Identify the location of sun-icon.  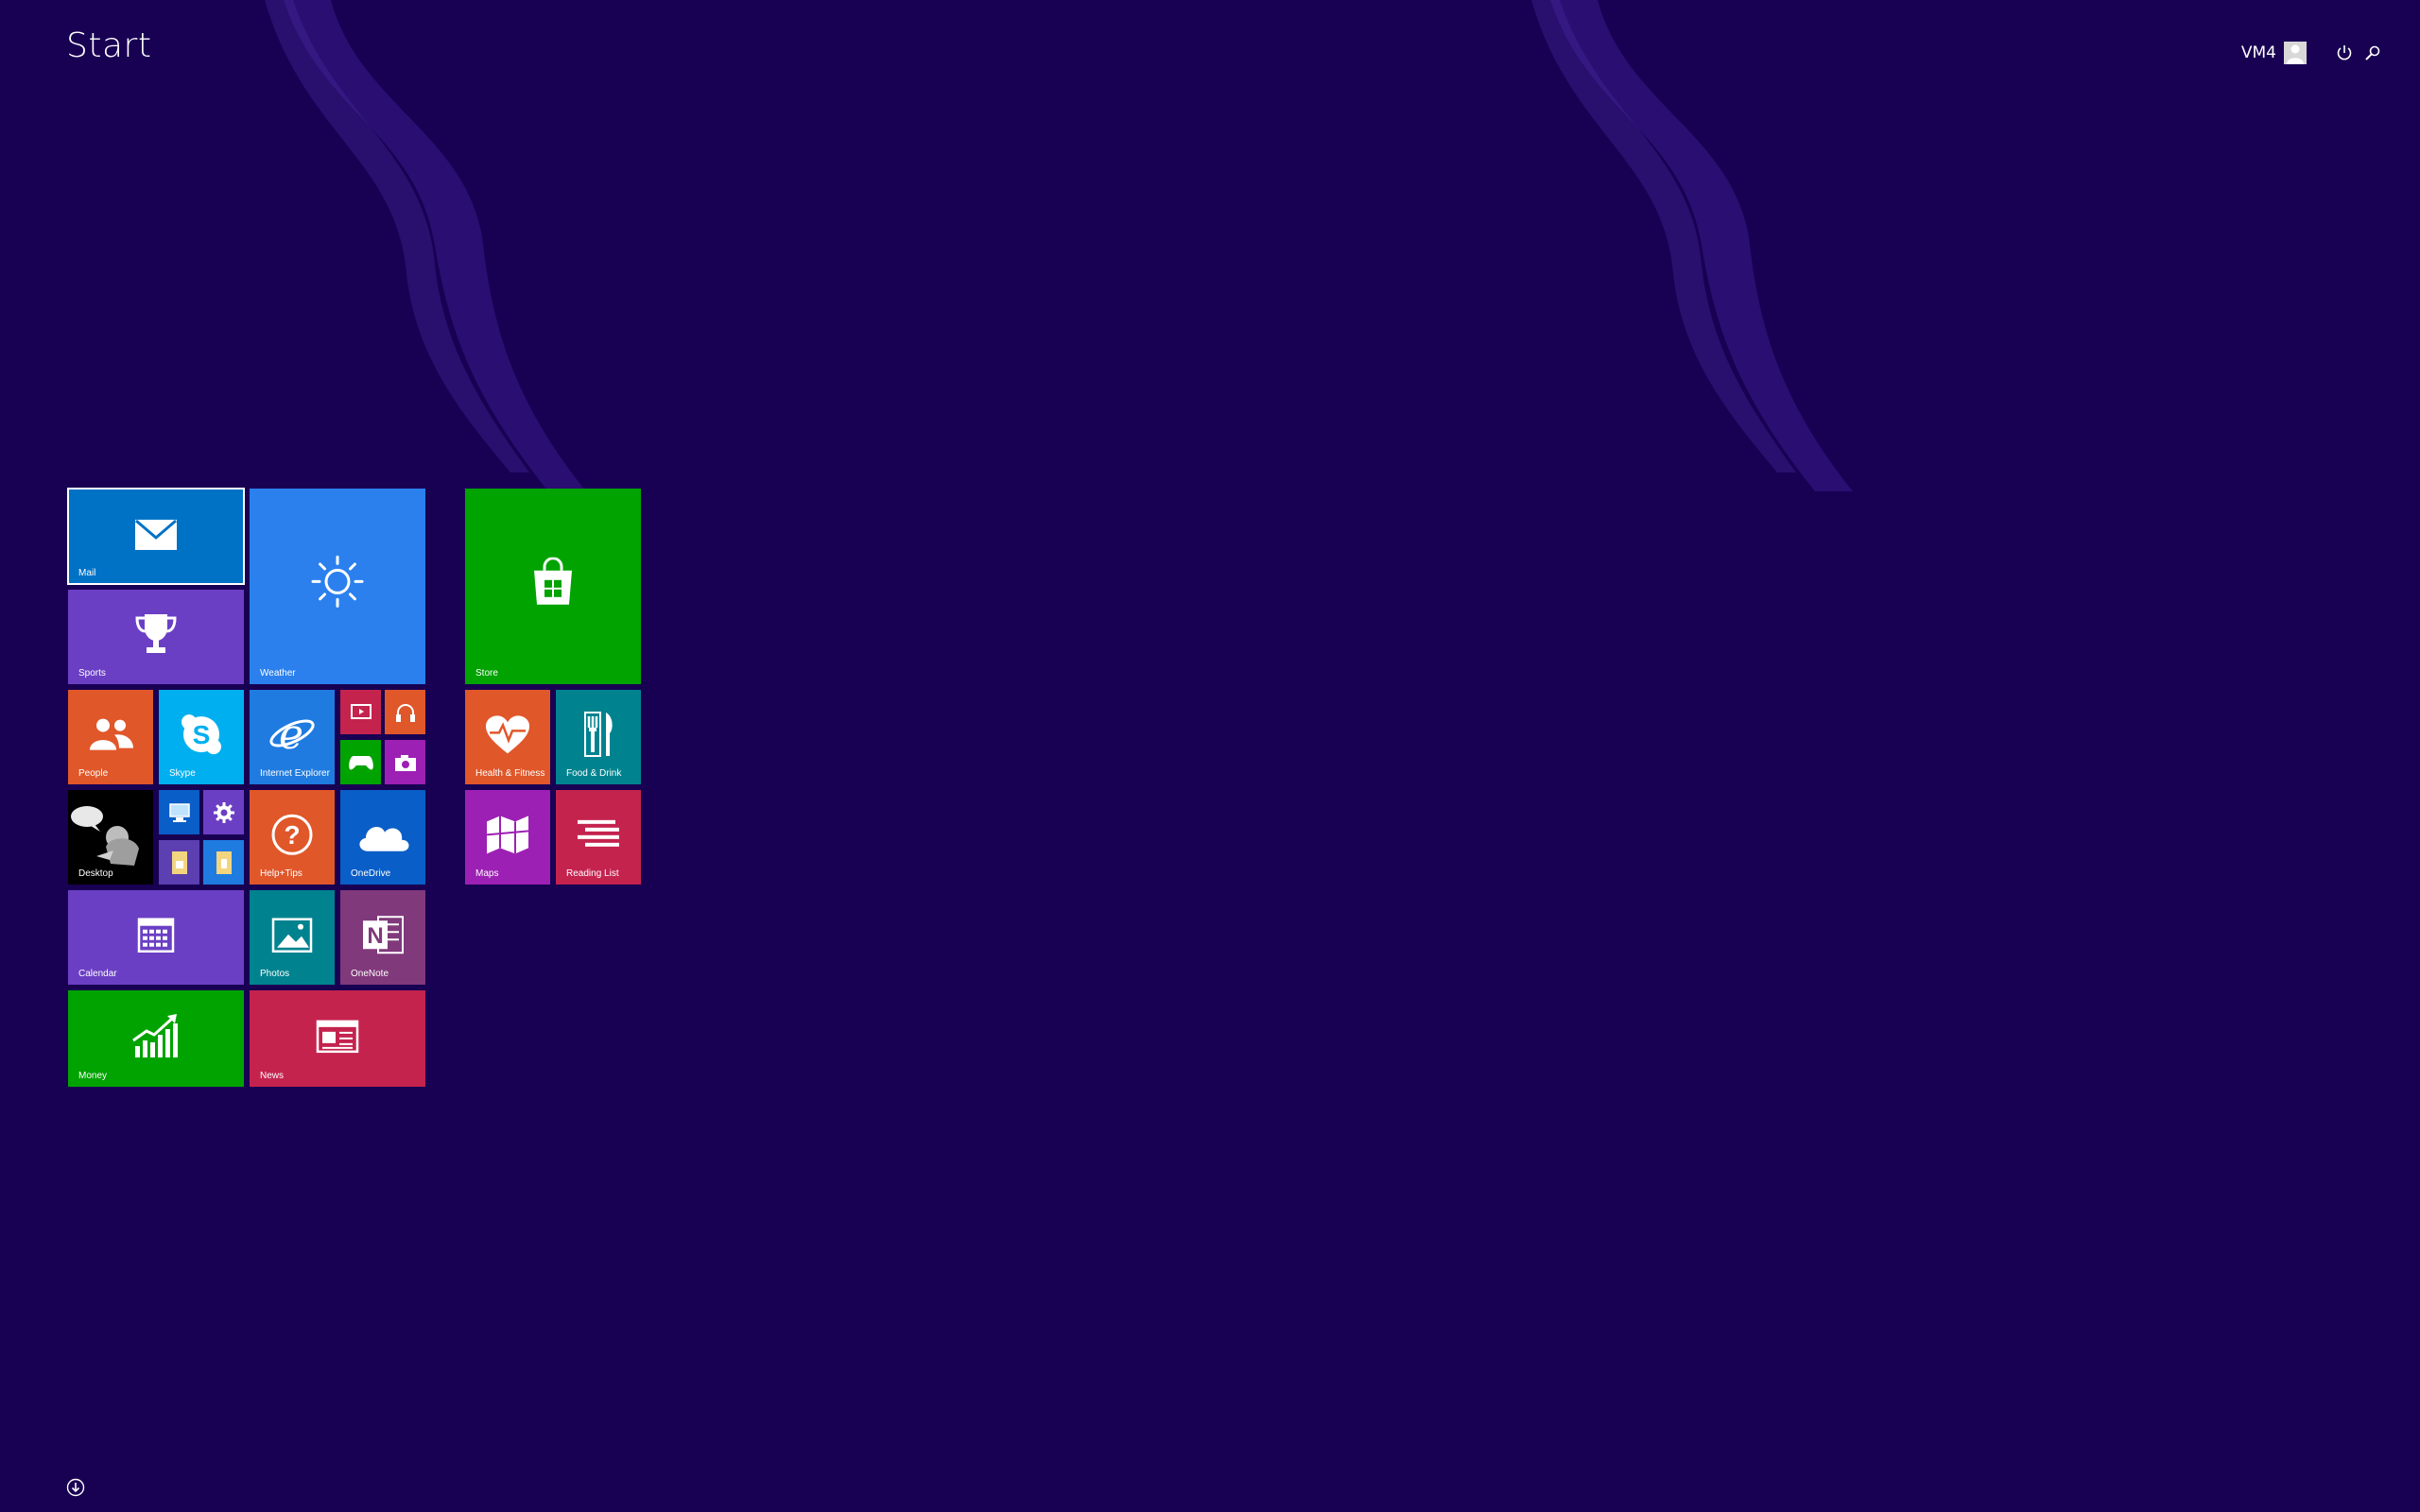
(337, 581).